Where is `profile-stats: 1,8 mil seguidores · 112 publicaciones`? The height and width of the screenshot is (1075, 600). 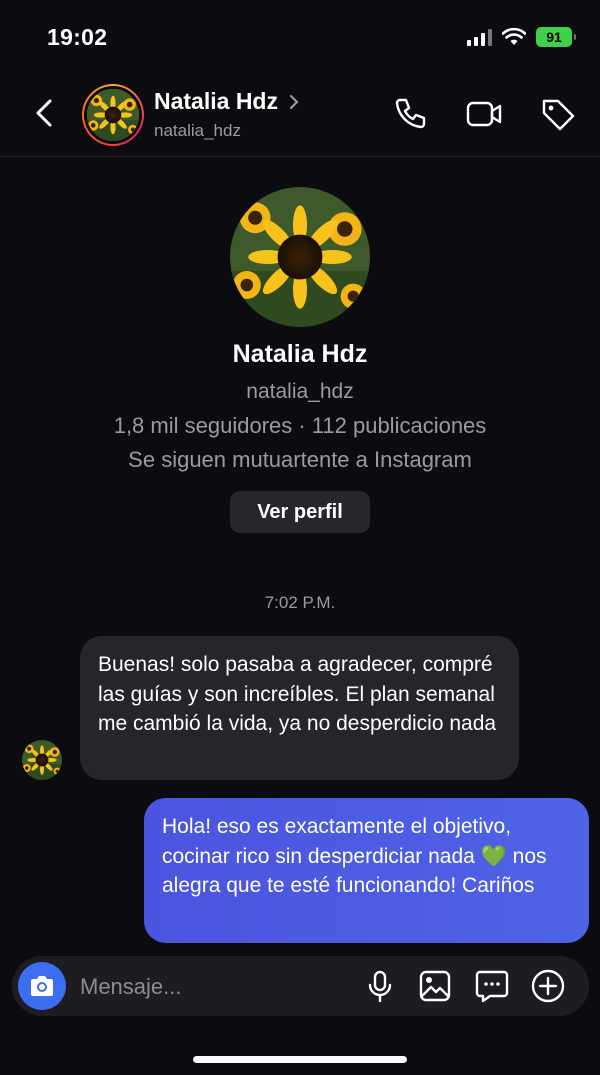
profile-stats: 1,8 mil seguidores · 112 publicaciones is located at coordinates (300, 425).